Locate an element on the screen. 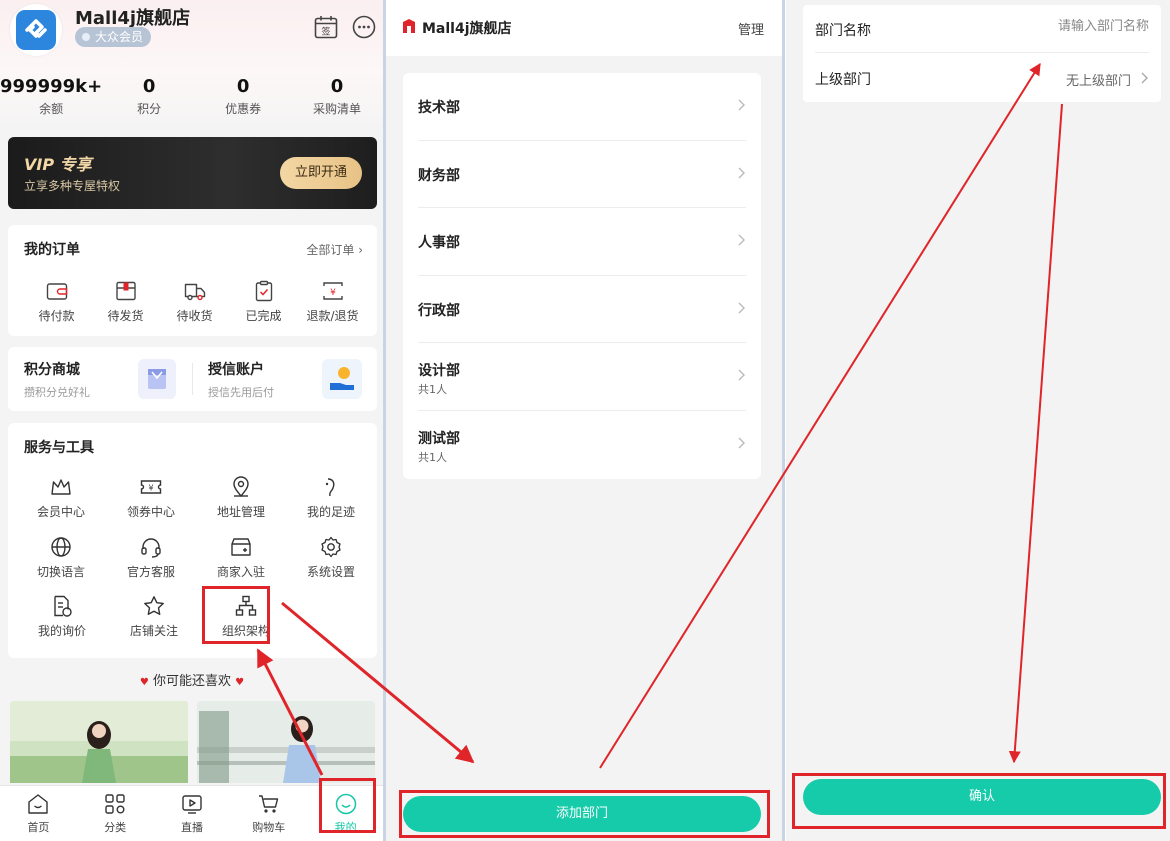  service-language: 切换语言 is located at coordinates (61, 557).